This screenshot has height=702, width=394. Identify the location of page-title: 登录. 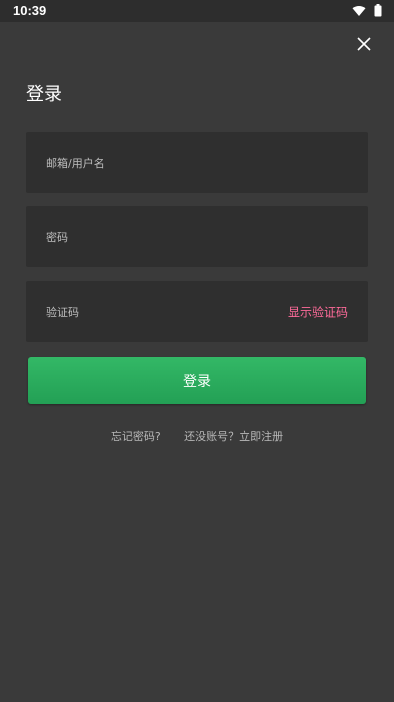
(44, 94).